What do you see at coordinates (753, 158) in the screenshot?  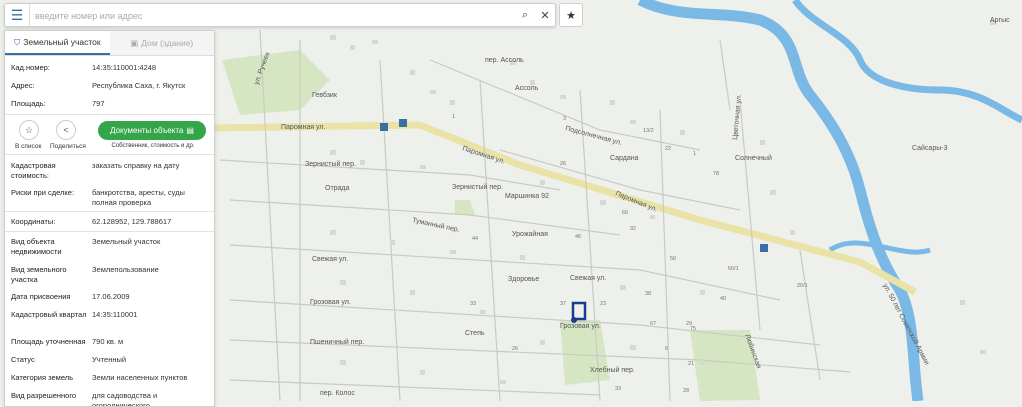 I see `place-label: Солнечный` at bounding box center [753, 158].